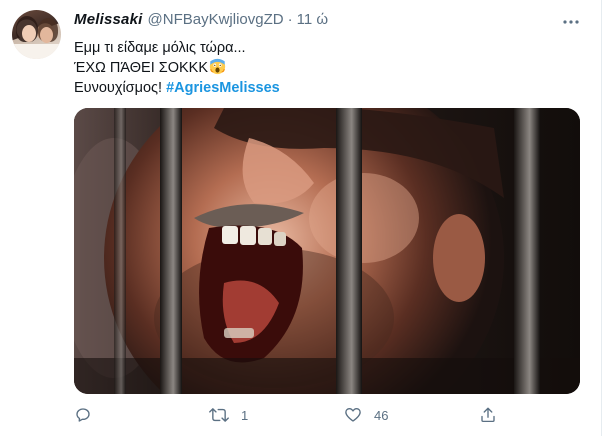 The width and height of the screenshot is (604, 436). I want to click on reply-icon, so click(83, 415).